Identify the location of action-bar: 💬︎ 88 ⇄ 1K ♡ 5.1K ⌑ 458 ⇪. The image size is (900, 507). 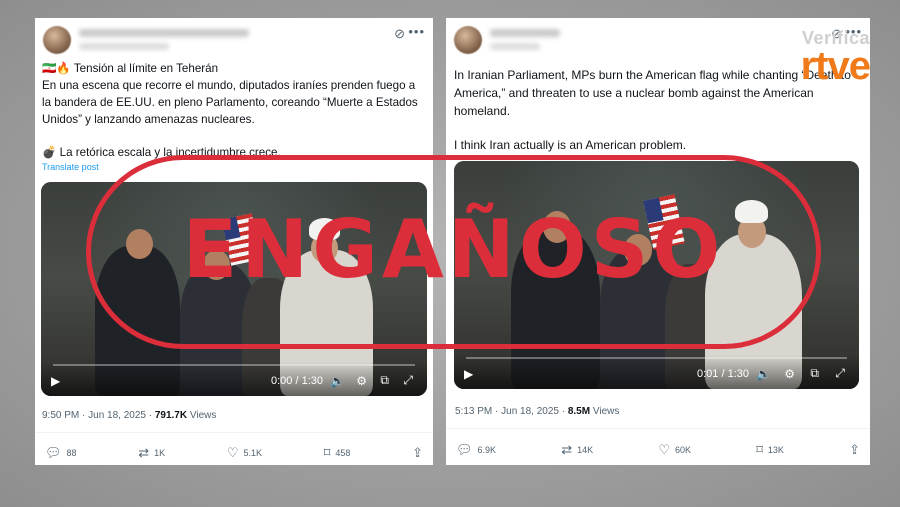
(234, 453).